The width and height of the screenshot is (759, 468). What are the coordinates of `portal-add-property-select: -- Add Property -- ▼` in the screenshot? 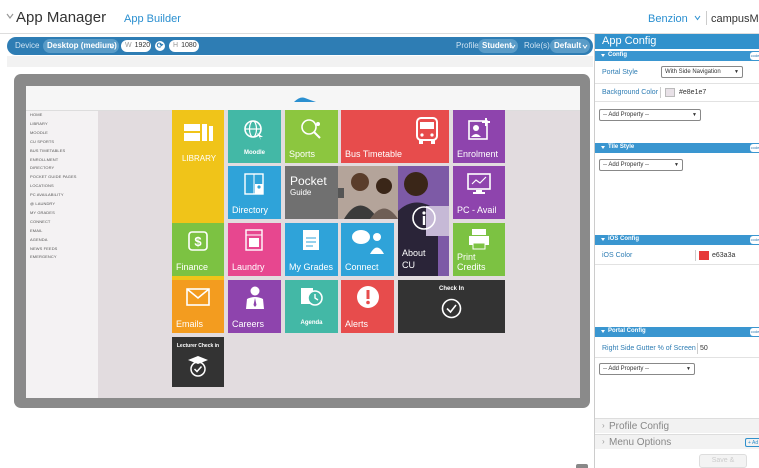 It's located at (647, 369).